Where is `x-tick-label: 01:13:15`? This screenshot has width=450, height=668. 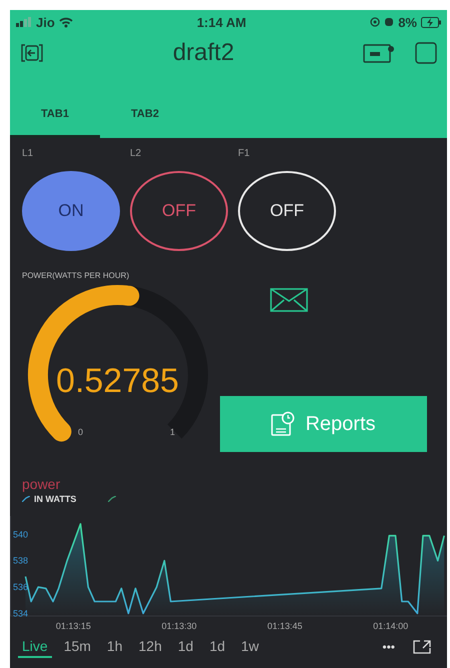
x-tick-label: 01:13:15 is located at coordinates (73, 626).